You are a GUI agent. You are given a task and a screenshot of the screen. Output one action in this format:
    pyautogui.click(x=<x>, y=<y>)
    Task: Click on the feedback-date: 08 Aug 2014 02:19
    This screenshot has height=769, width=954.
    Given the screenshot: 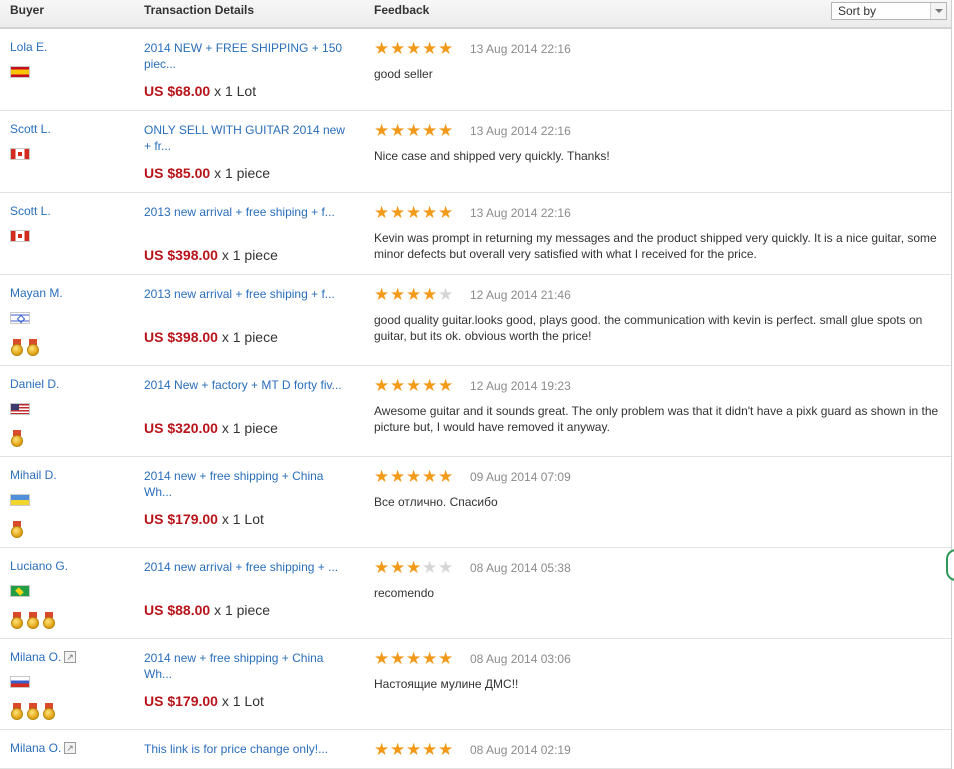 What is the action you would take?
    pyautogui.click(x=520, y=750)
    